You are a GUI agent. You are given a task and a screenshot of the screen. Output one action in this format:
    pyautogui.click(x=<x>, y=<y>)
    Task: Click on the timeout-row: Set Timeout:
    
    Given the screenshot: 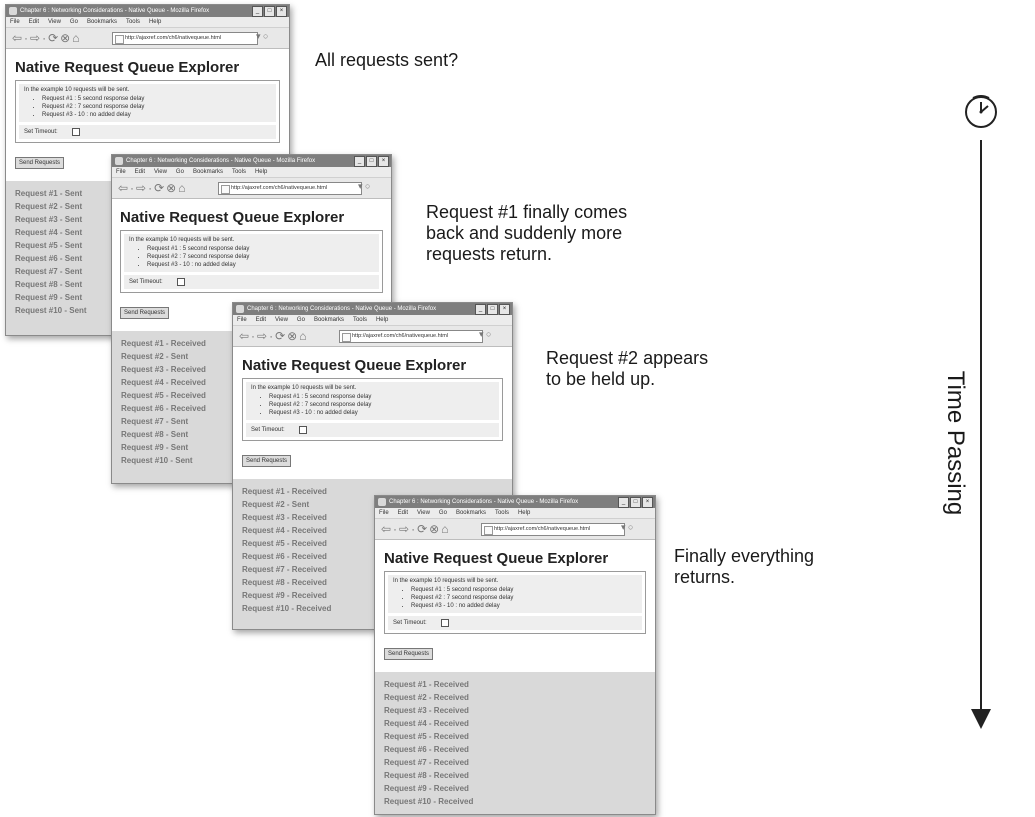 What is the action you would take?
    pyautogui.click(x=147, y=132)
    